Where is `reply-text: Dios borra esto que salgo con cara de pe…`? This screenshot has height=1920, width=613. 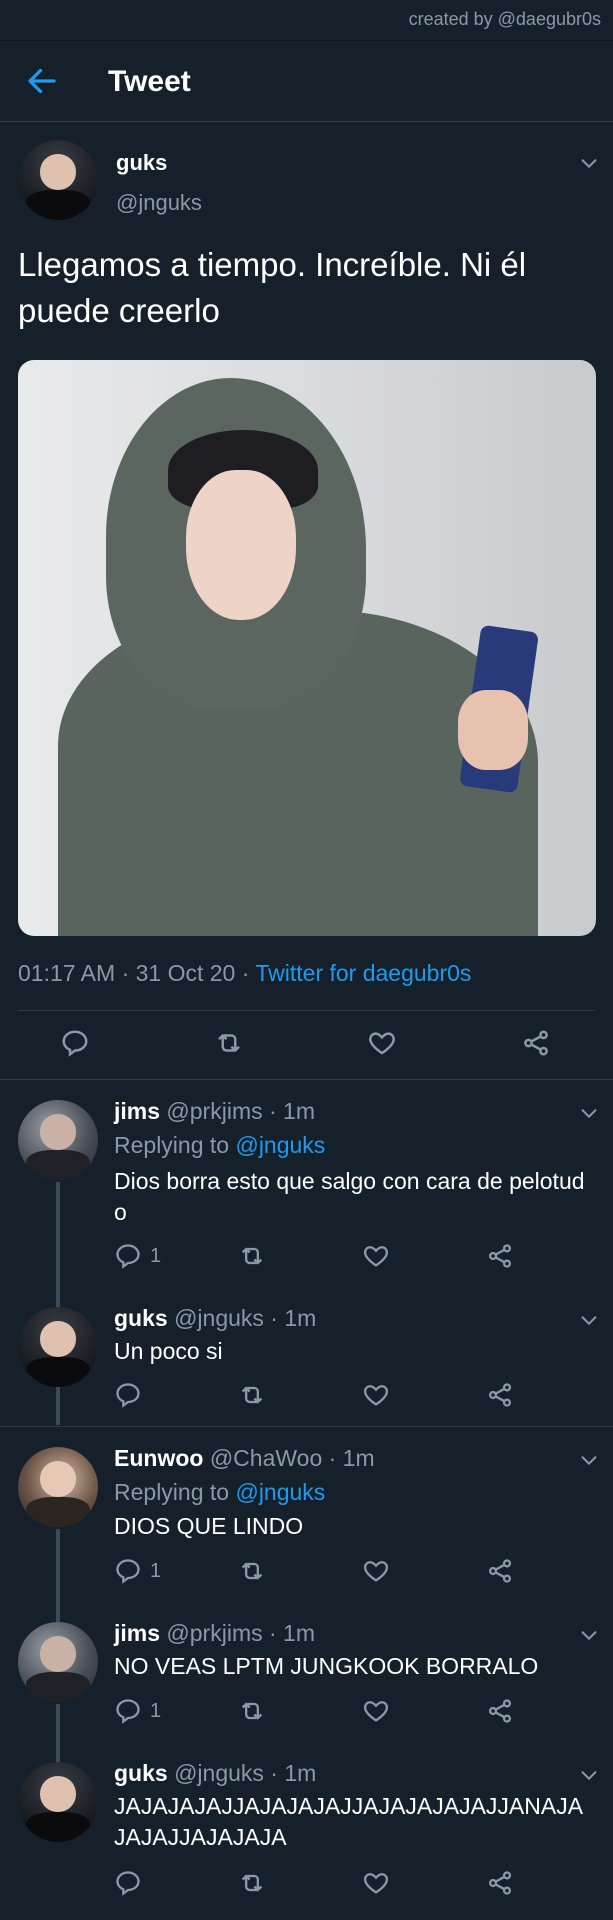
reply-text: Dios borra esto que salgo con cara de pe… is located at coordinates (349, 1196).